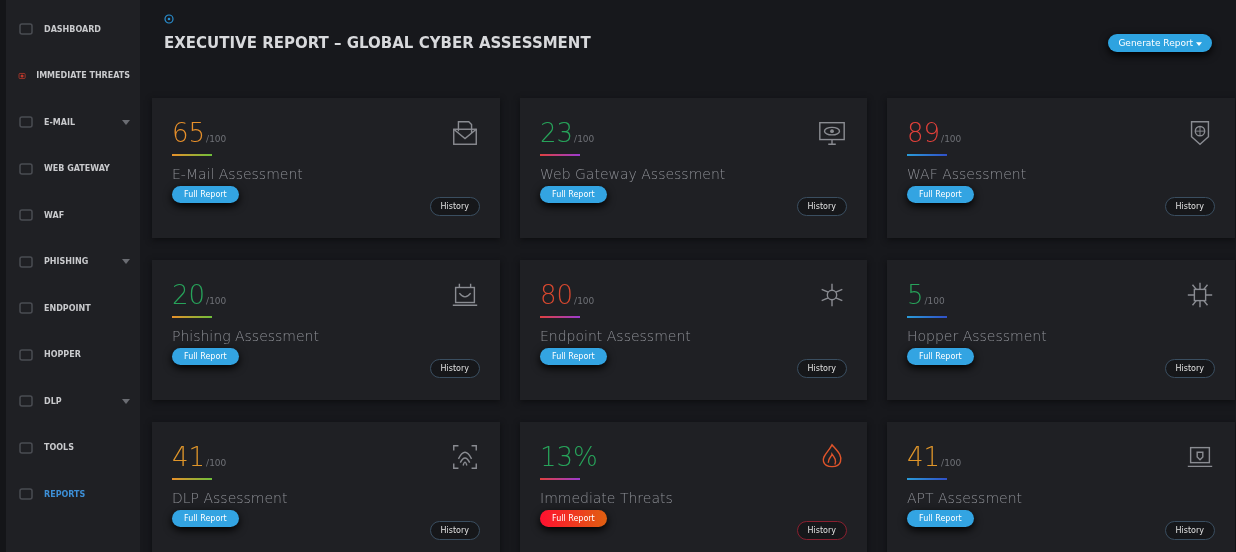  What do you see at coordinates (1200, 295) in the screenshot?
I see `chip-icon` at bounding box center [1200, 295].